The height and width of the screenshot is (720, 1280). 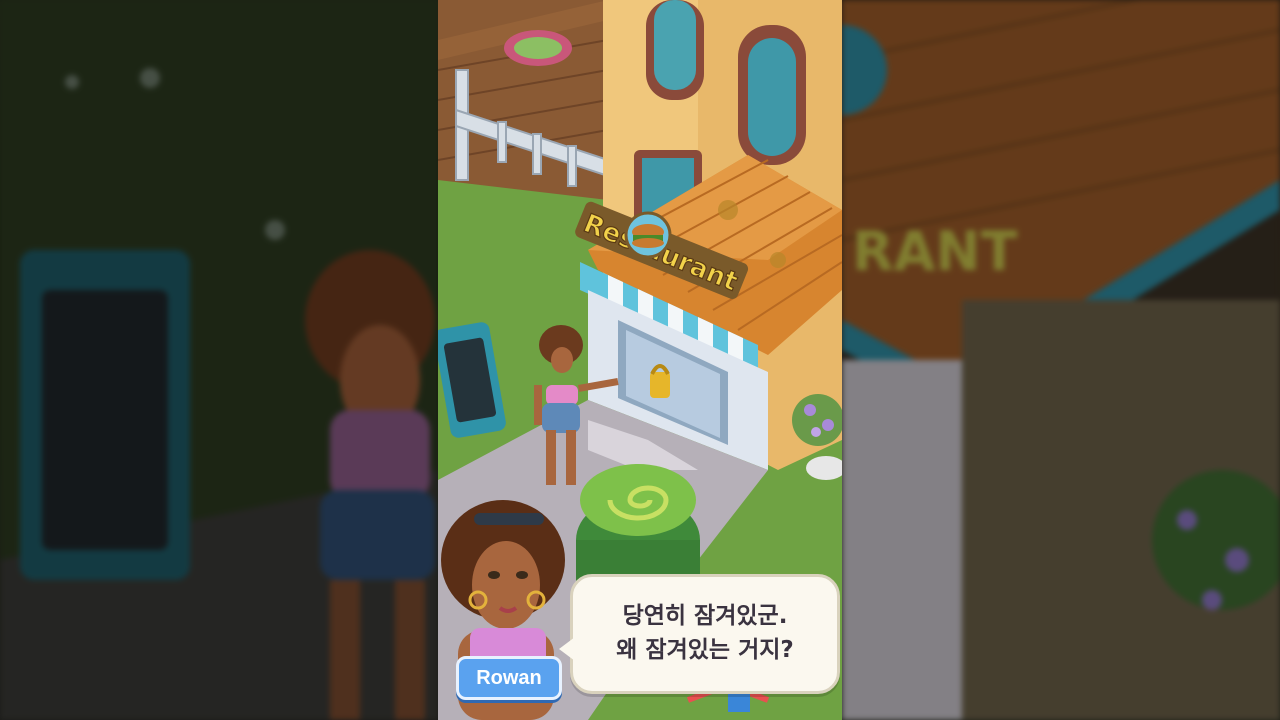 I want to click on padlock-icon, so click(x=660, y=385).